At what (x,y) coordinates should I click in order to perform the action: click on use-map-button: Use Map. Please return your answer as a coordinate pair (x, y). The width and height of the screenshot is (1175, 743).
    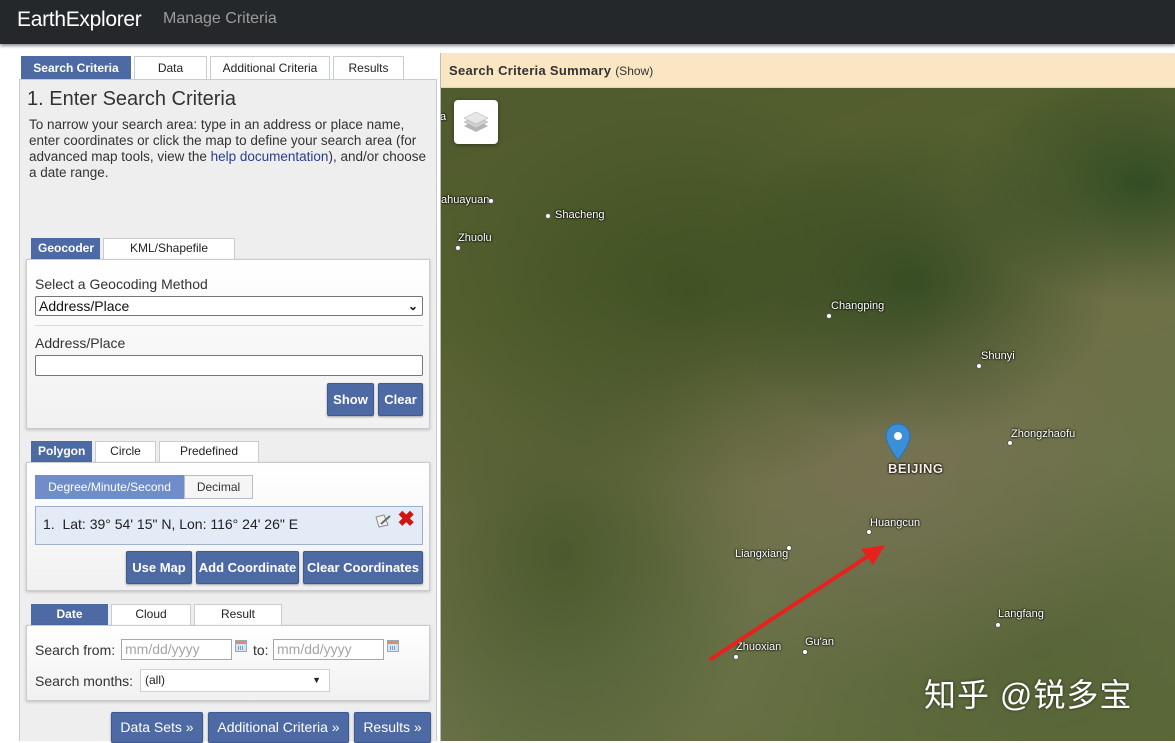
    Looking at the image, I should click on (159, 567).